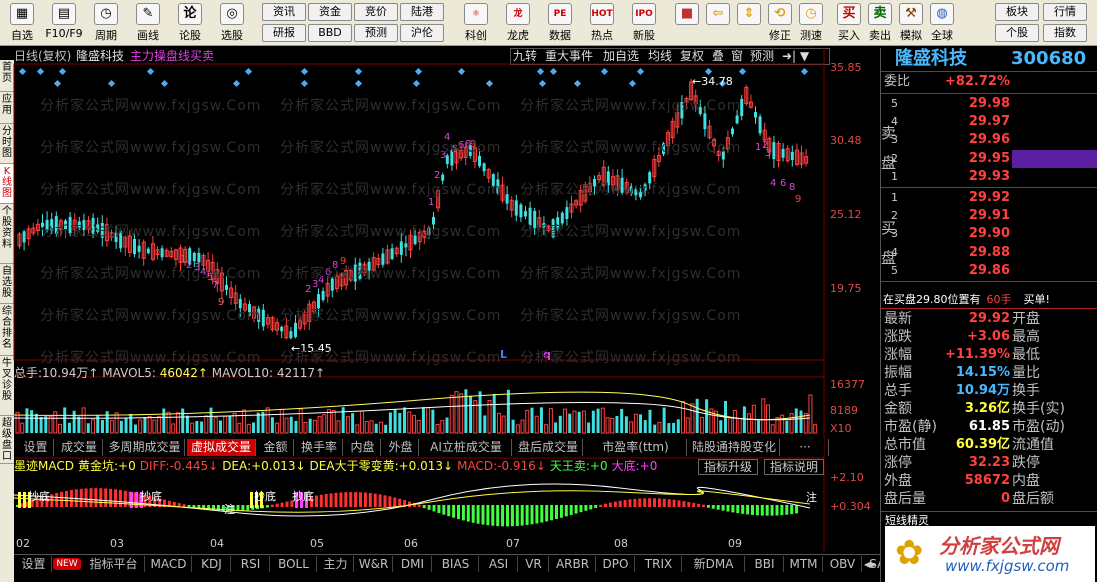  I want to click on indicator-tab: W&R, so click(374, 564).